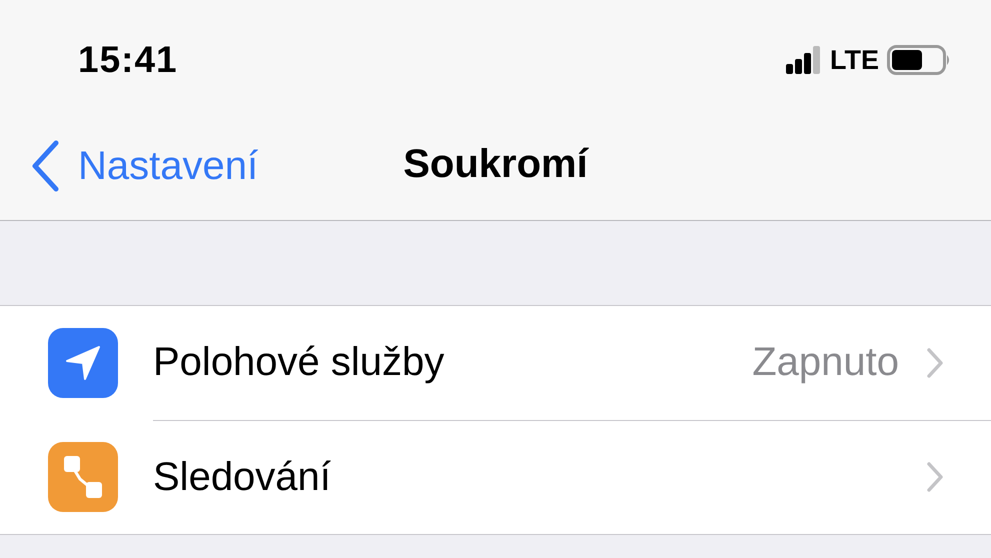 The width and height of the screenshot is (991, 558). Describe the element at coordinates (495, 164) in the screenshot. I see `page-title: Soukromí` at that location.